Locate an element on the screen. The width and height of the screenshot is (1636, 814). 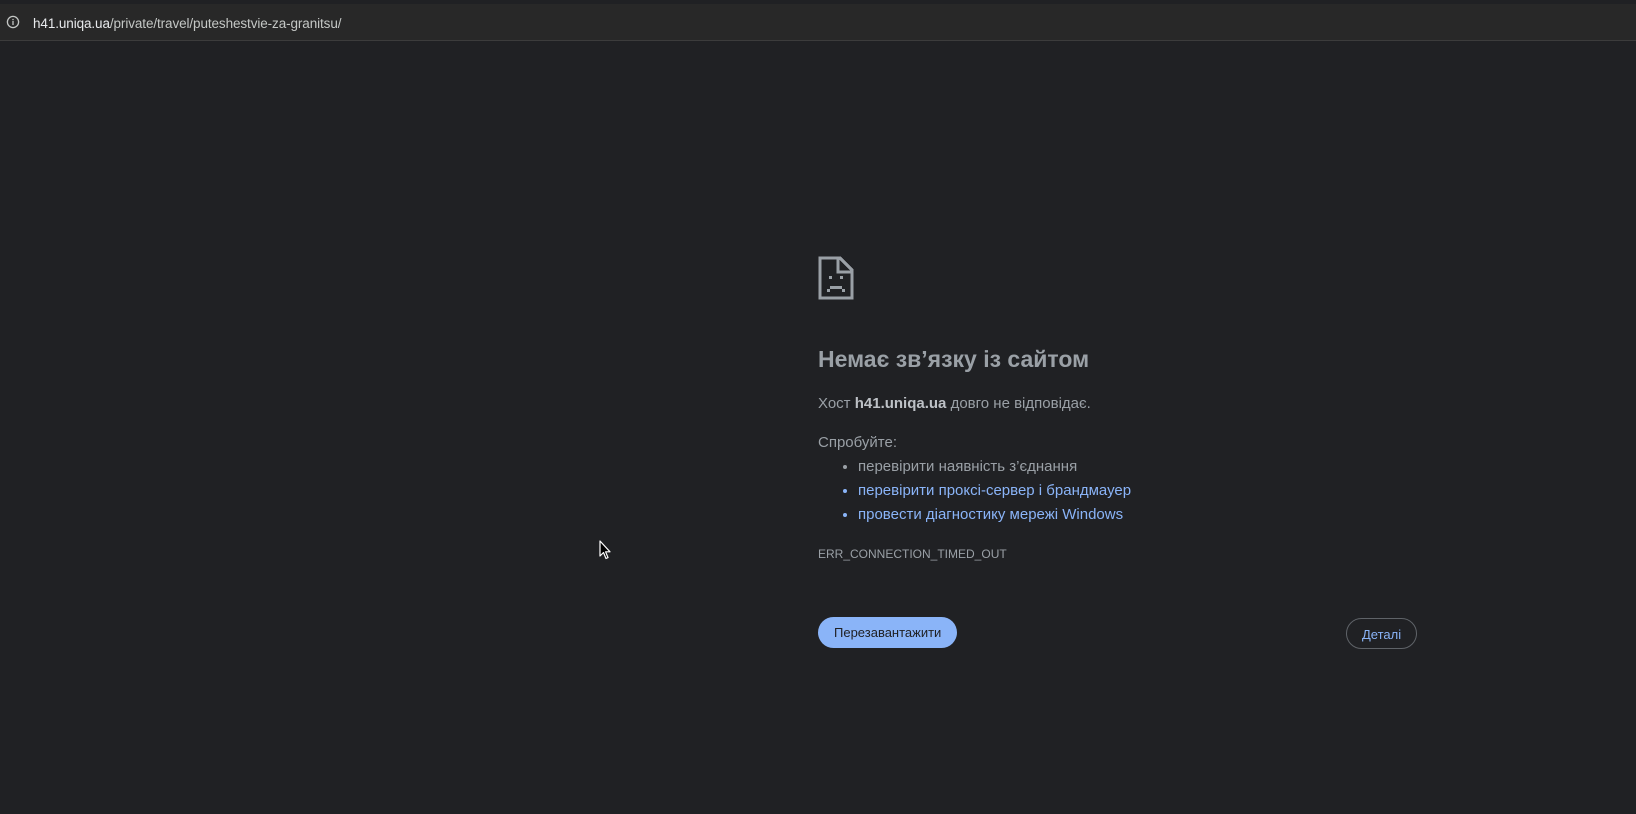
reload-button: Перезавантажити is located at coordinates (888, 632).